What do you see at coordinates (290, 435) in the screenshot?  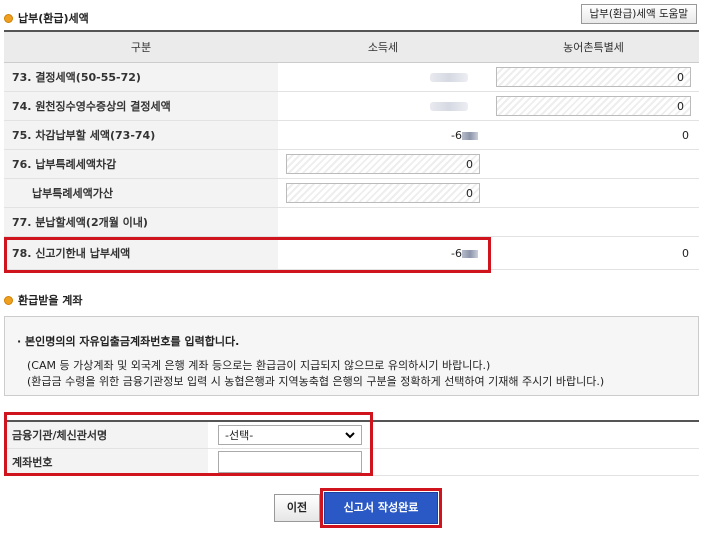 I see `bank-select: -선택-` at bounding box center [290, 435].